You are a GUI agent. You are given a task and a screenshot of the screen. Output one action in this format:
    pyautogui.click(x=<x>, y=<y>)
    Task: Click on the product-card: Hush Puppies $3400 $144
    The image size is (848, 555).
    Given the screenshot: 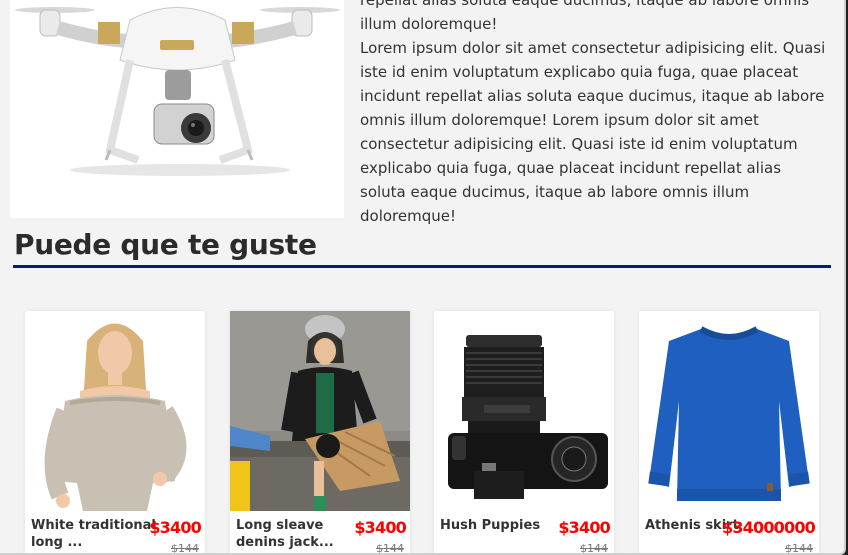 What is the action you would take?
    pyautogui.click(x=524, y=433)
    